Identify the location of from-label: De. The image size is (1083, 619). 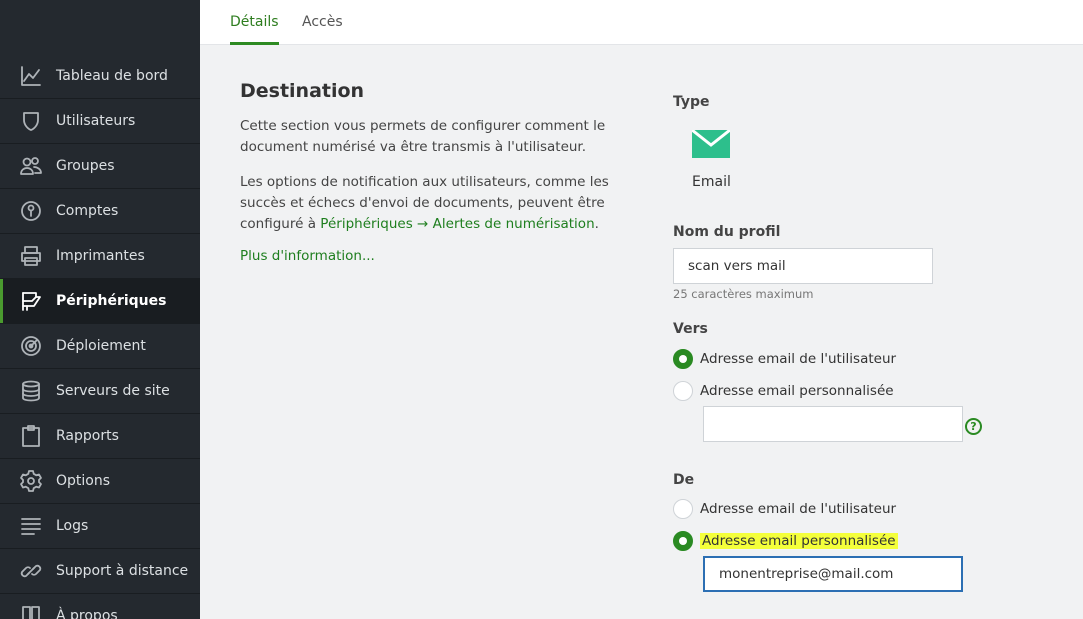
(684, 480).